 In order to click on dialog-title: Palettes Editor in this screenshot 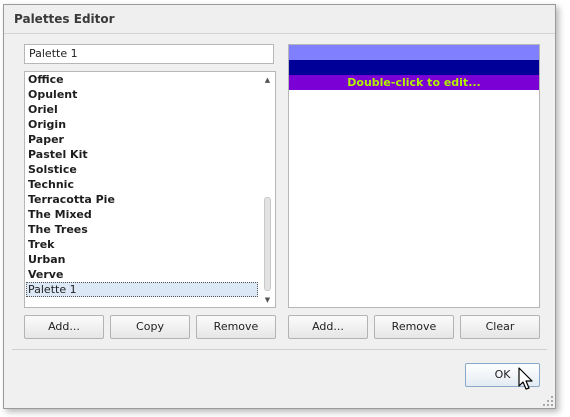, I will do `click(64, 19)`.